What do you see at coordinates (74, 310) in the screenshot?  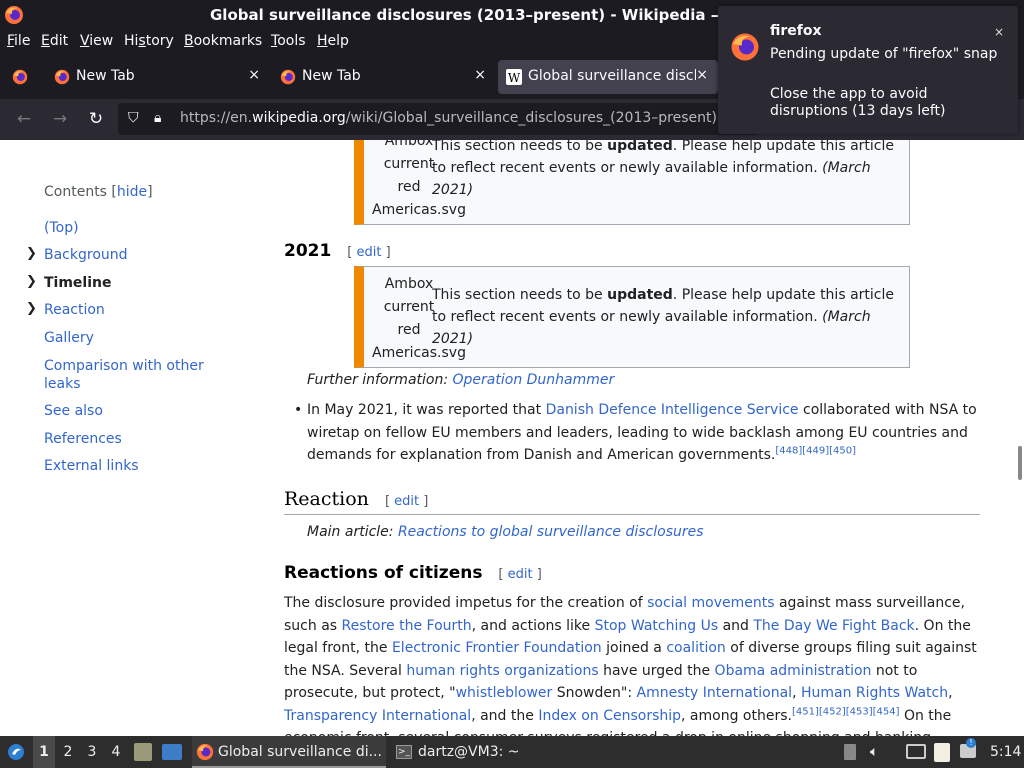 I see `toc-item-reaction: Reaction` at bounding box center [74, 310].